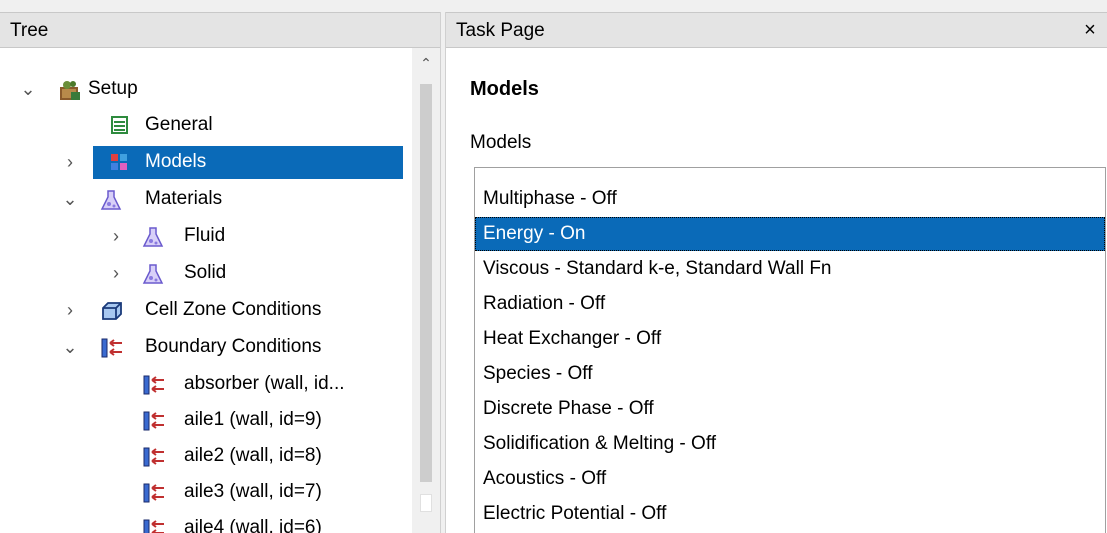 The width and height of the screenshot is (1107, 533). What do you see at coordinates (790, 304) in the screenshot?
I see `list-item-radiation: Radiation - Off` at bounding box center [790, 304].